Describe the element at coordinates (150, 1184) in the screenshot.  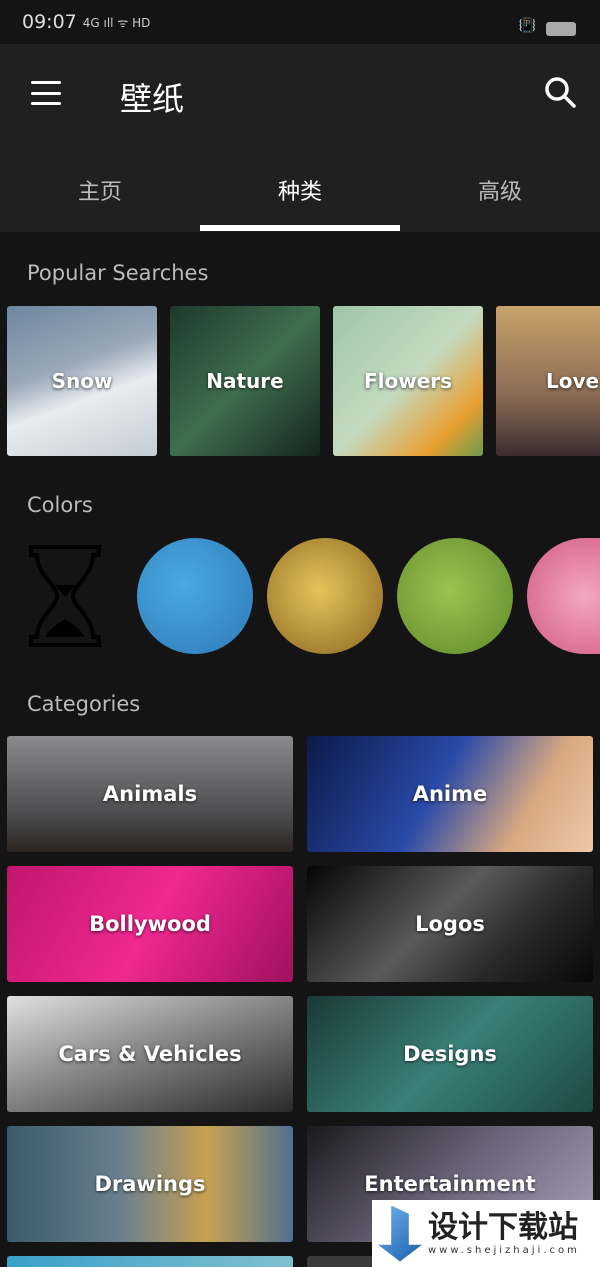
I see `category-drawings: Drawings` at that location.